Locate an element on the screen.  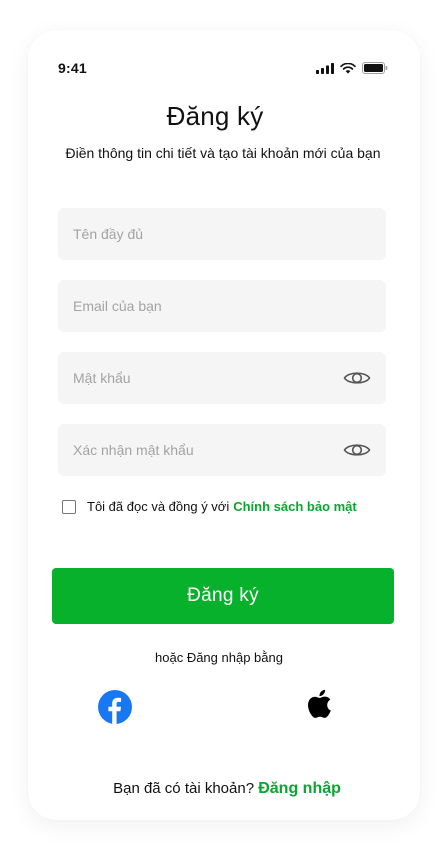
confirm-password-input is located at coordinates (222, 450).